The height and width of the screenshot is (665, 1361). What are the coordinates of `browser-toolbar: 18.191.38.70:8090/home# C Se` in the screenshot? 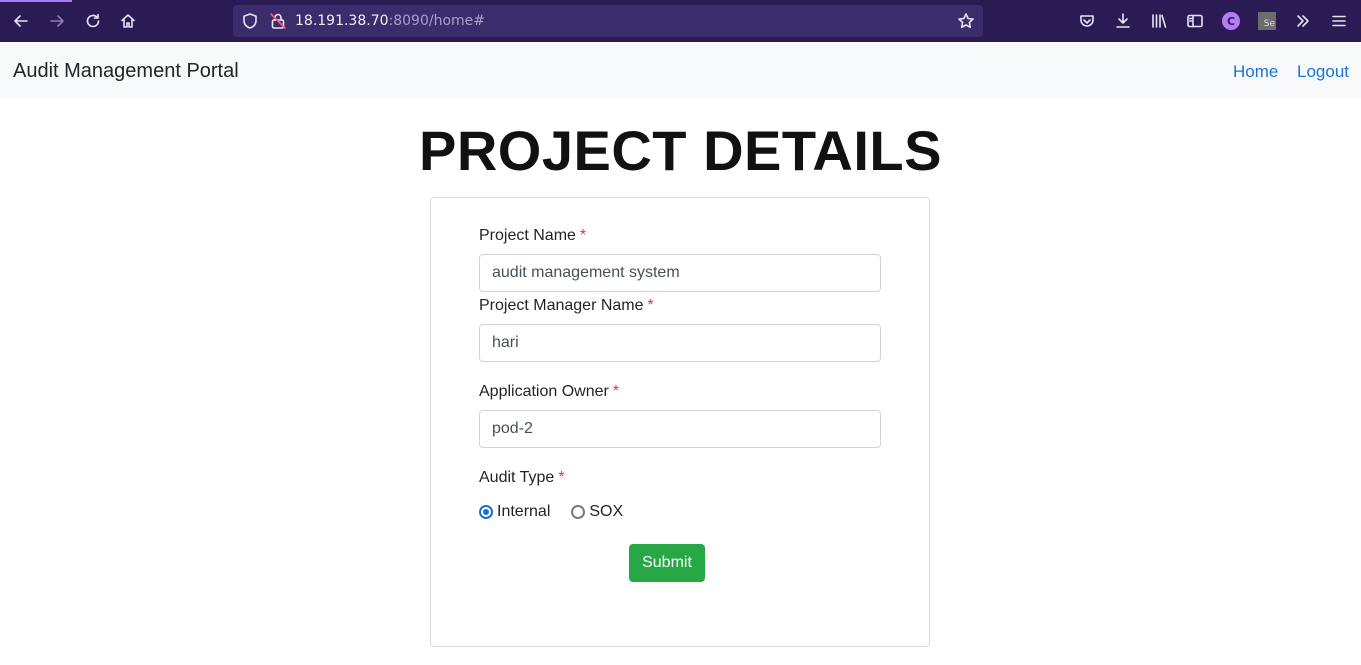 It's located at (680, 21).